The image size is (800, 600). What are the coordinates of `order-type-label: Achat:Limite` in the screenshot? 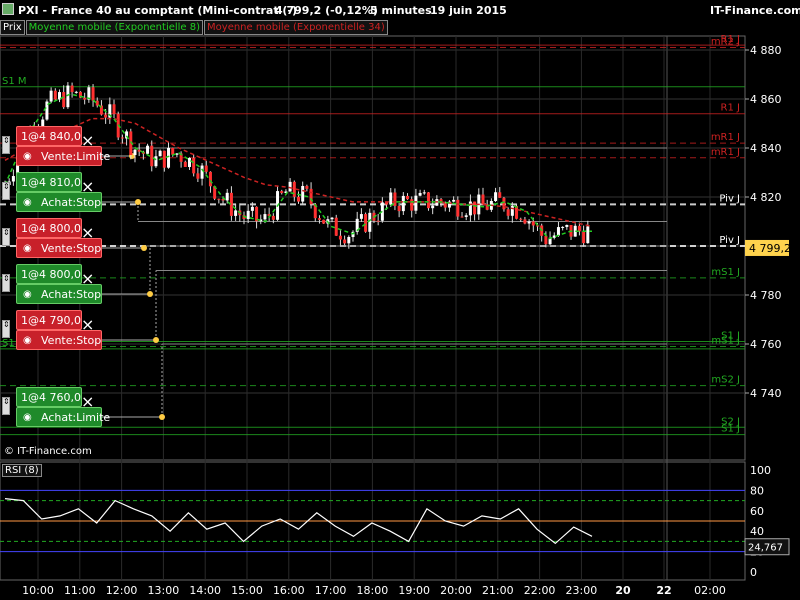 It's located at (76, 417).